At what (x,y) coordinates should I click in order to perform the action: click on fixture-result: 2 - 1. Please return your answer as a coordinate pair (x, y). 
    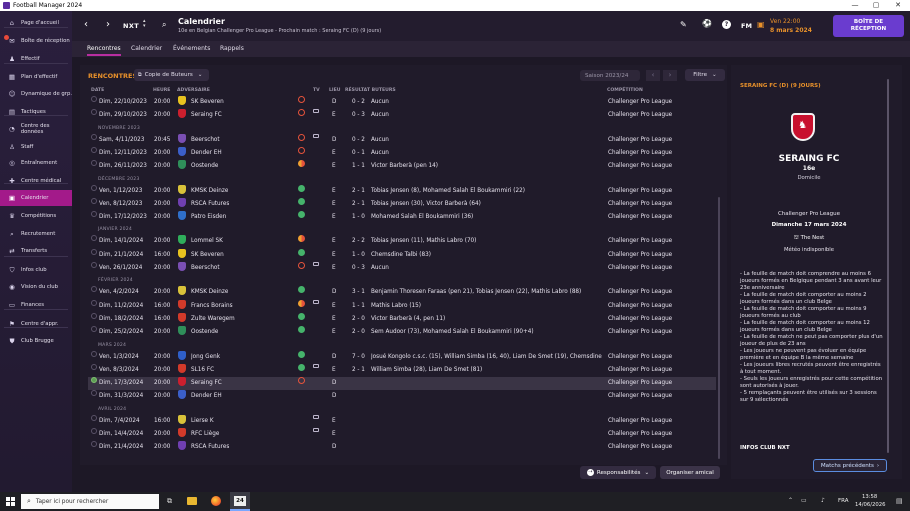
    Looking at the image, I should click on (358, 191).